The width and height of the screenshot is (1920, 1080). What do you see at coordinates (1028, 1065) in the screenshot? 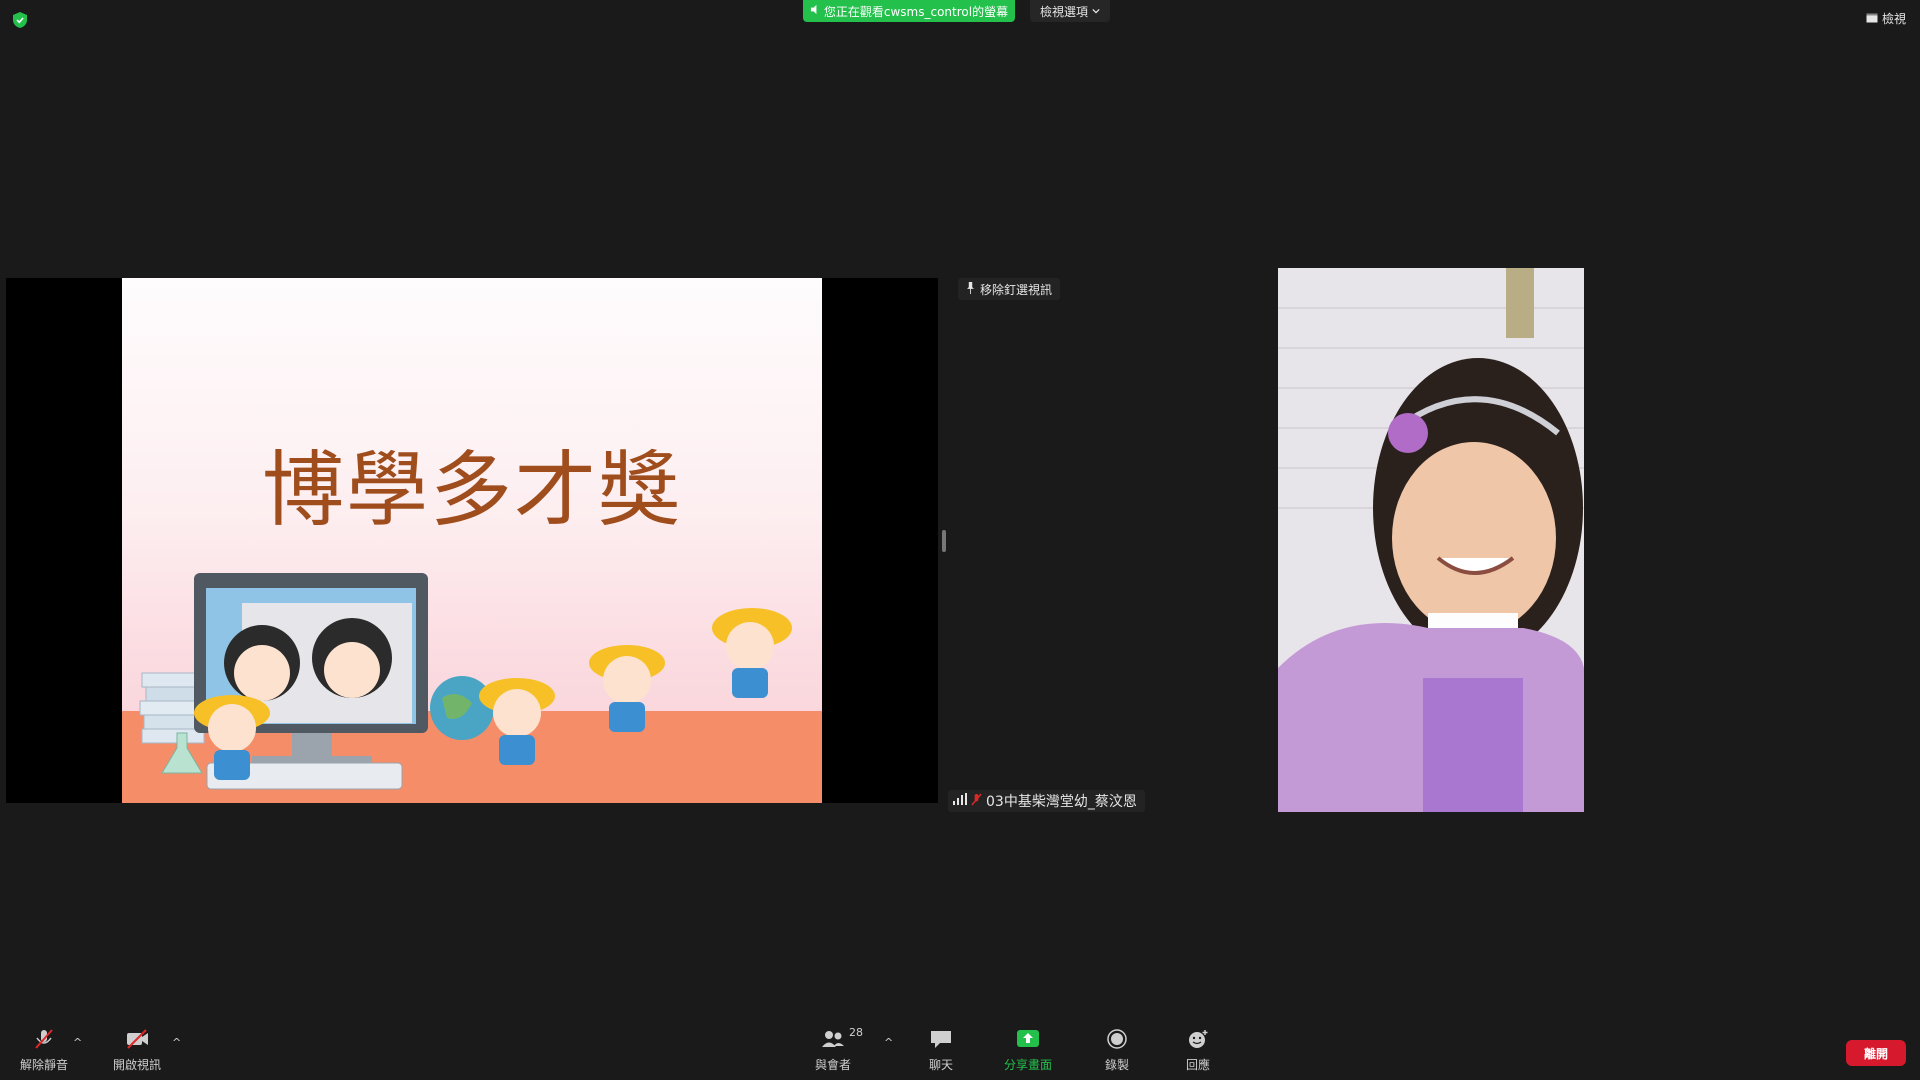
I see `share-screen-label: 分享畫面` at bounding box center [1028, 1065].